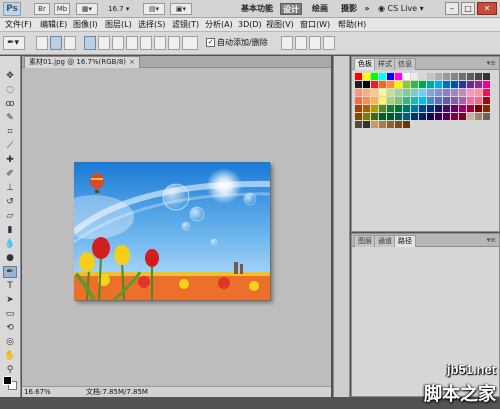 This screenshot has height=409, width=500. I want to click on clone-stamp-tool-icon: ⊥, so click(10, 188).